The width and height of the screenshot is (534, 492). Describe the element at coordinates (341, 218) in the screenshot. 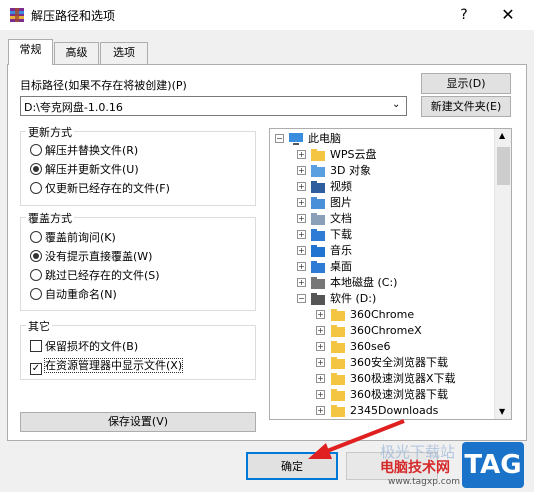

I see `tree-label: 文档` at that location.